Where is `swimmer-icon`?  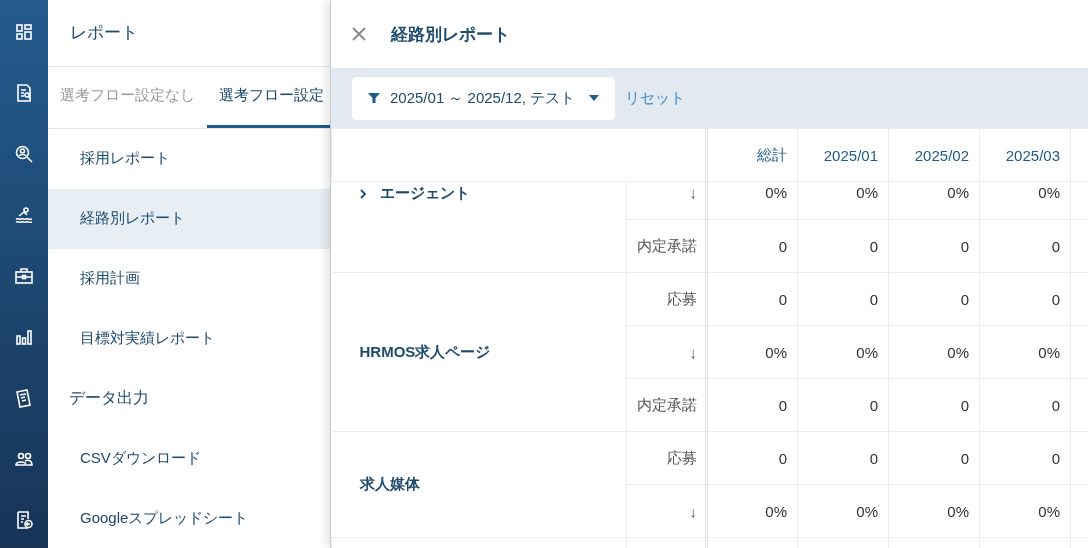 swimmer-icon is located at coordinates (24, 215).